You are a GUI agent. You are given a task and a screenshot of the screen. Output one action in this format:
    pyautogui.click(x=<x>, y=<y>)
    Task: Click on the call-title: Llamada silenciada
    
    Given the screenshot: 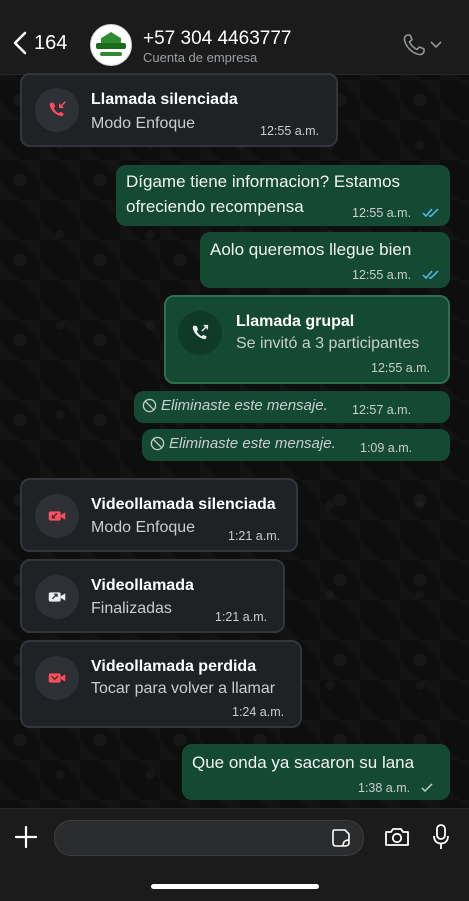 What is the action you would take?
    pyautogui.click(x=164, y=99)
    